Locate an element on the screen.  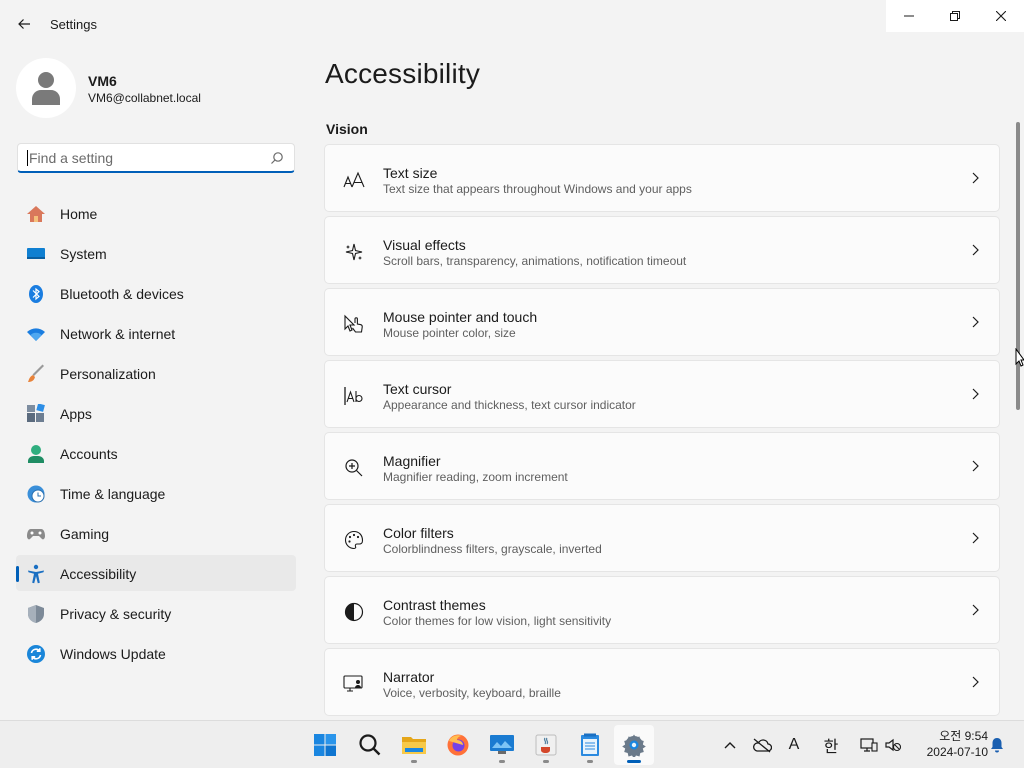
network-icon is located at coordinates (869, 745).